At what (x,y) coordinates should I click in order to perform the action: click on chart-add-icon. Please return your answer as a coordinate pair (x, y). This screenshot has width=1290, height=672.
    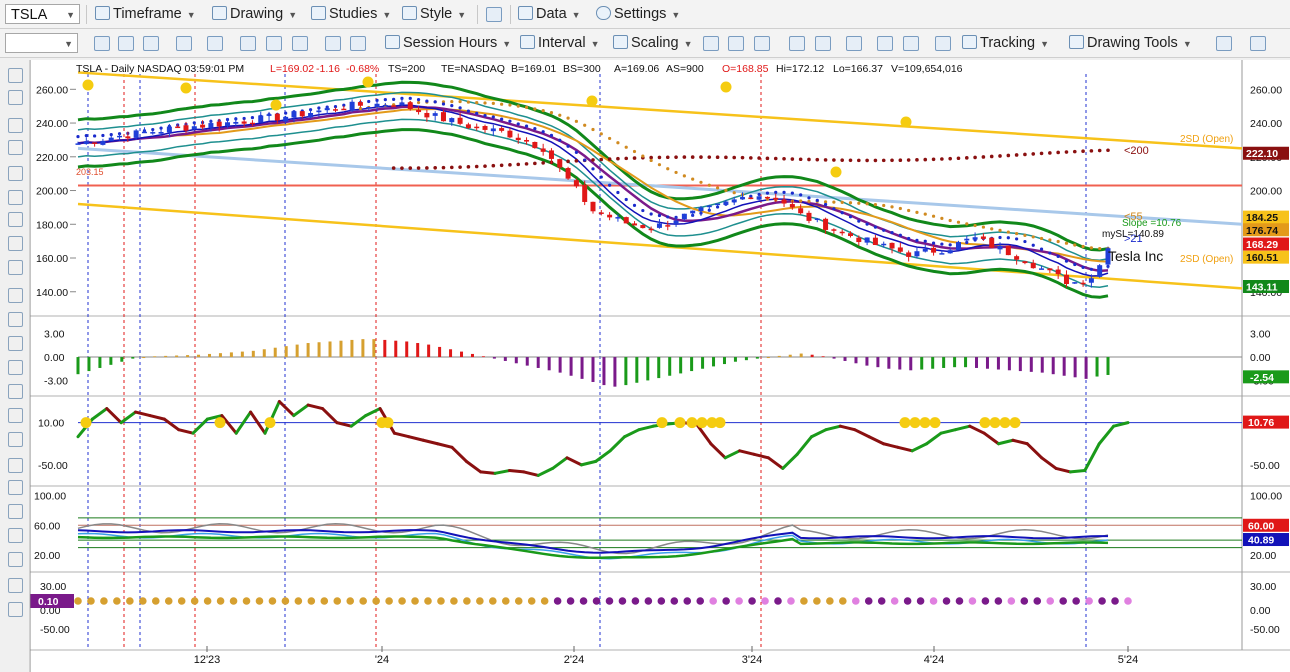
    Looking at the image, I should click on (1224, 43).